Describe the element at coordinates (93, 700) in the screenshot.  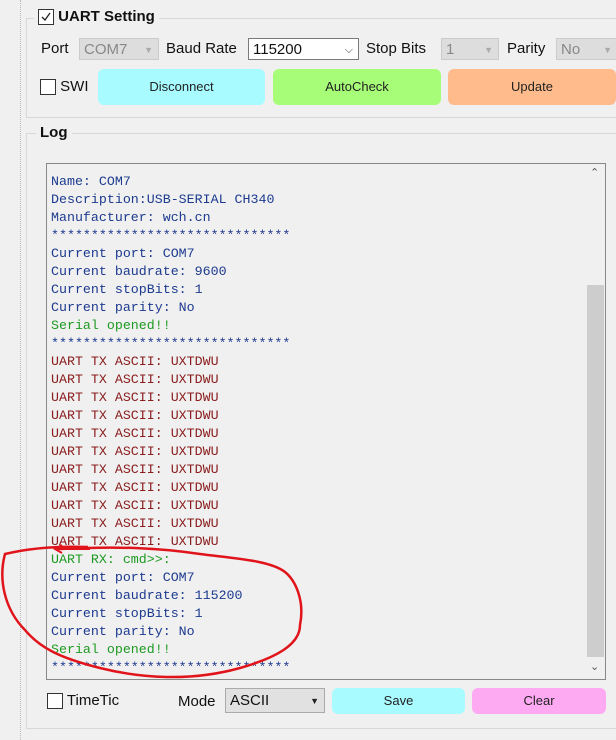
I see `timetic-label: TimeTic` at that location.